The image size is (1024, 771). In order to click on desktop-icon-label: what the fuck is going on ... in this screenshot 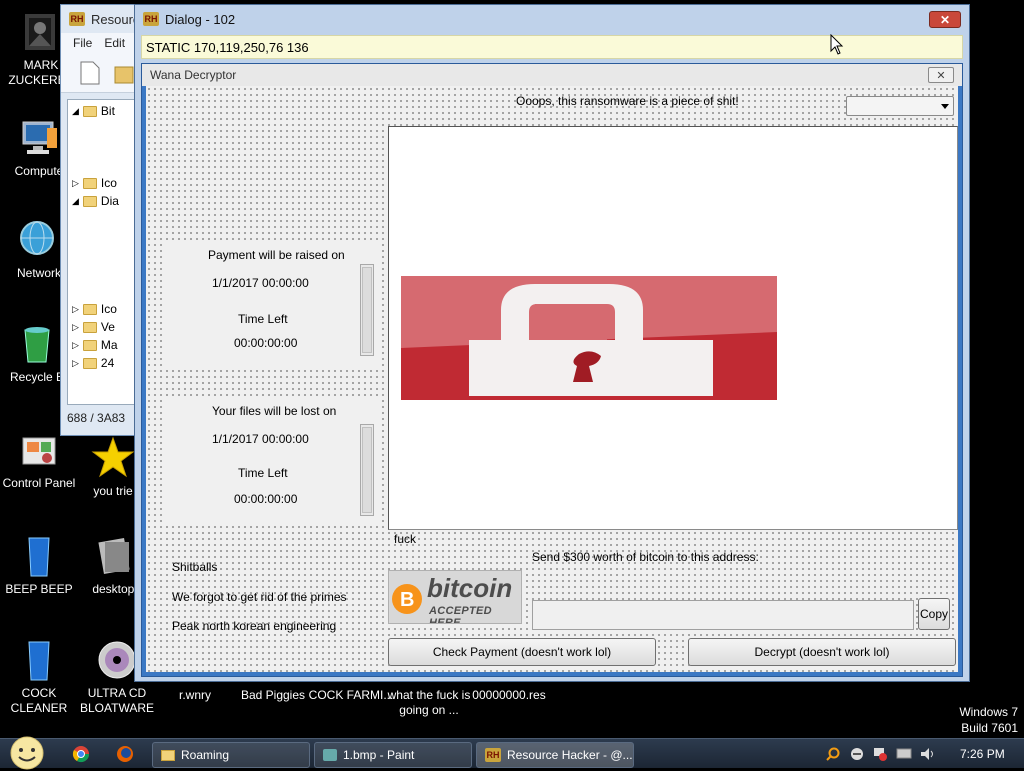, I will do `click(429, 702)`.